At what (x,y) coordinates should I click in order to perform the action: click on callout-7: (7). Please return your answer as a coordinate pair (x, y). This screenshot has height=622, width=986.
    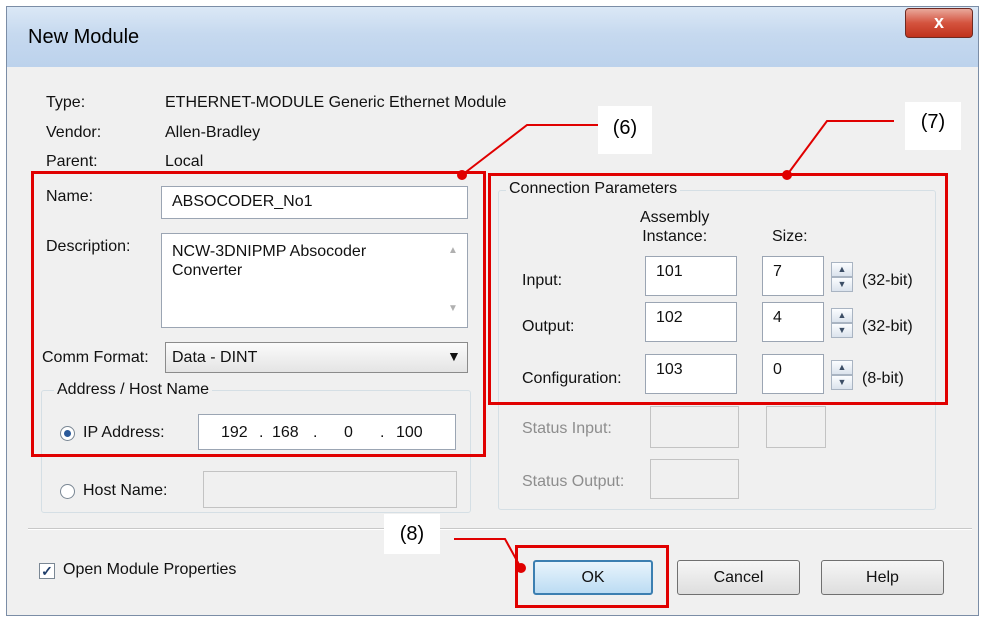
    Looking at the image, I should click on (933, 126).